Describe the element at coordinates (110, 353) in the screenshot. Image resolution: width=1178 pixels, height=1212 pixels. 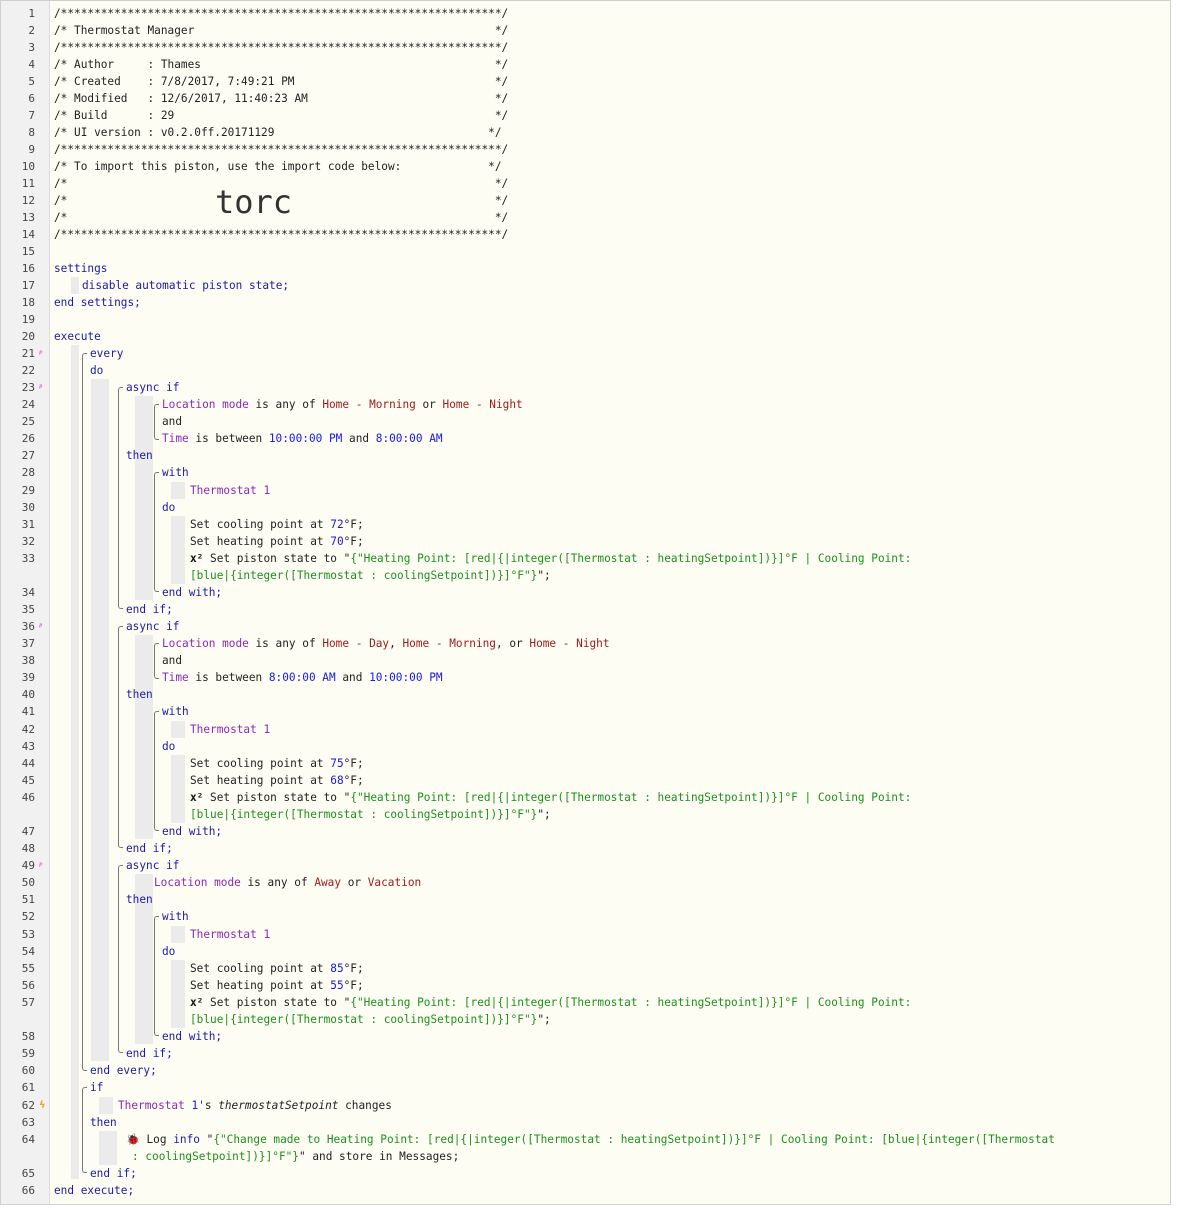
I see `every-statement: every` at that location.